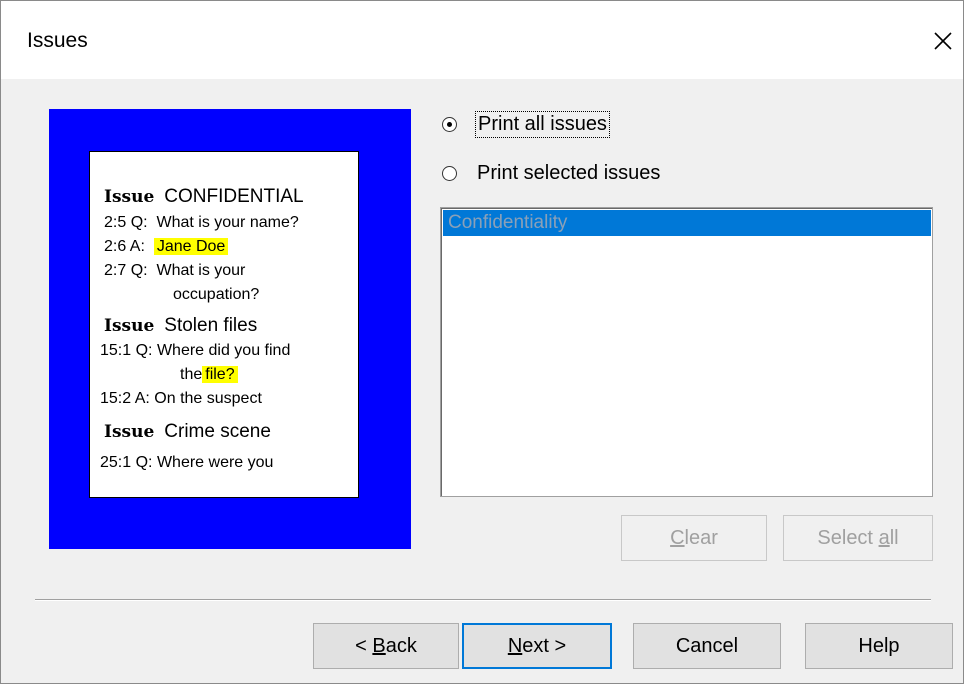 This screenshot has height=684, width=964. I want to click on print-selected-radio: Print selected issues, so click(551, 173).